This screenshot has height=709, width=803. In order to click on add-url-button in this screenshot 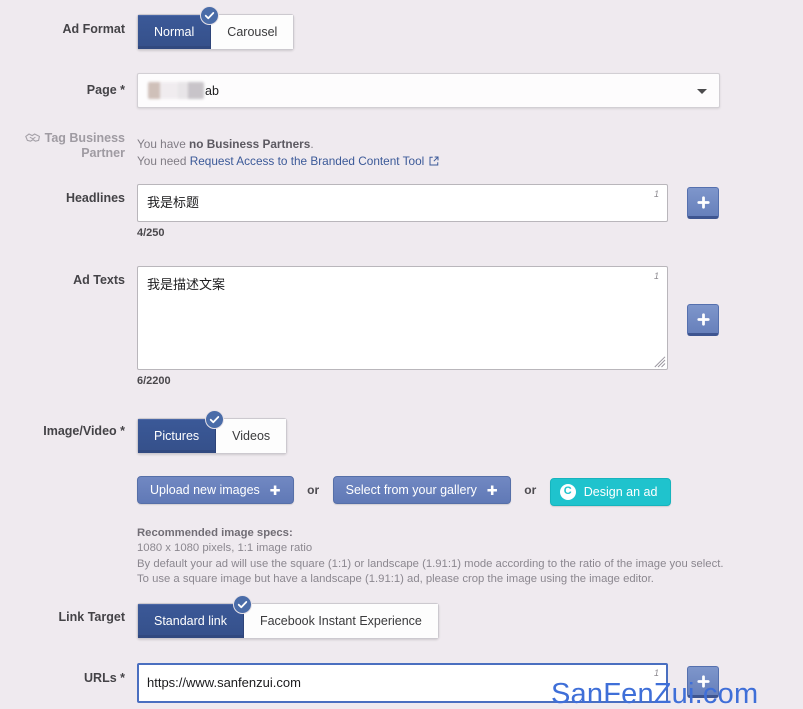, I will do `click(703, 682)`.